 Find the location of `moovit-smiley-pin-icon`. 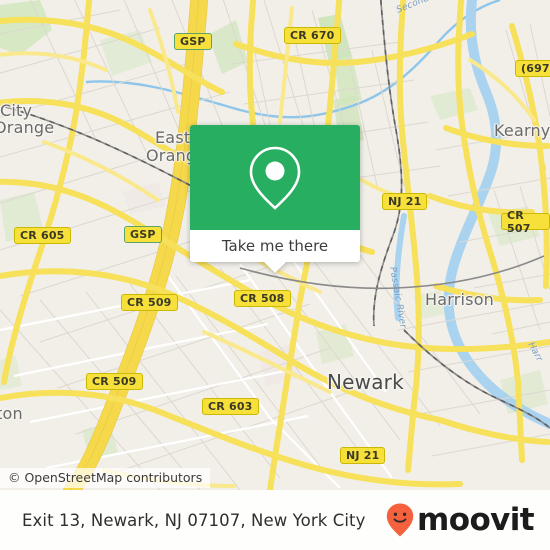

moovit-smiley-pin-icon is located at coordinates (400, 520).